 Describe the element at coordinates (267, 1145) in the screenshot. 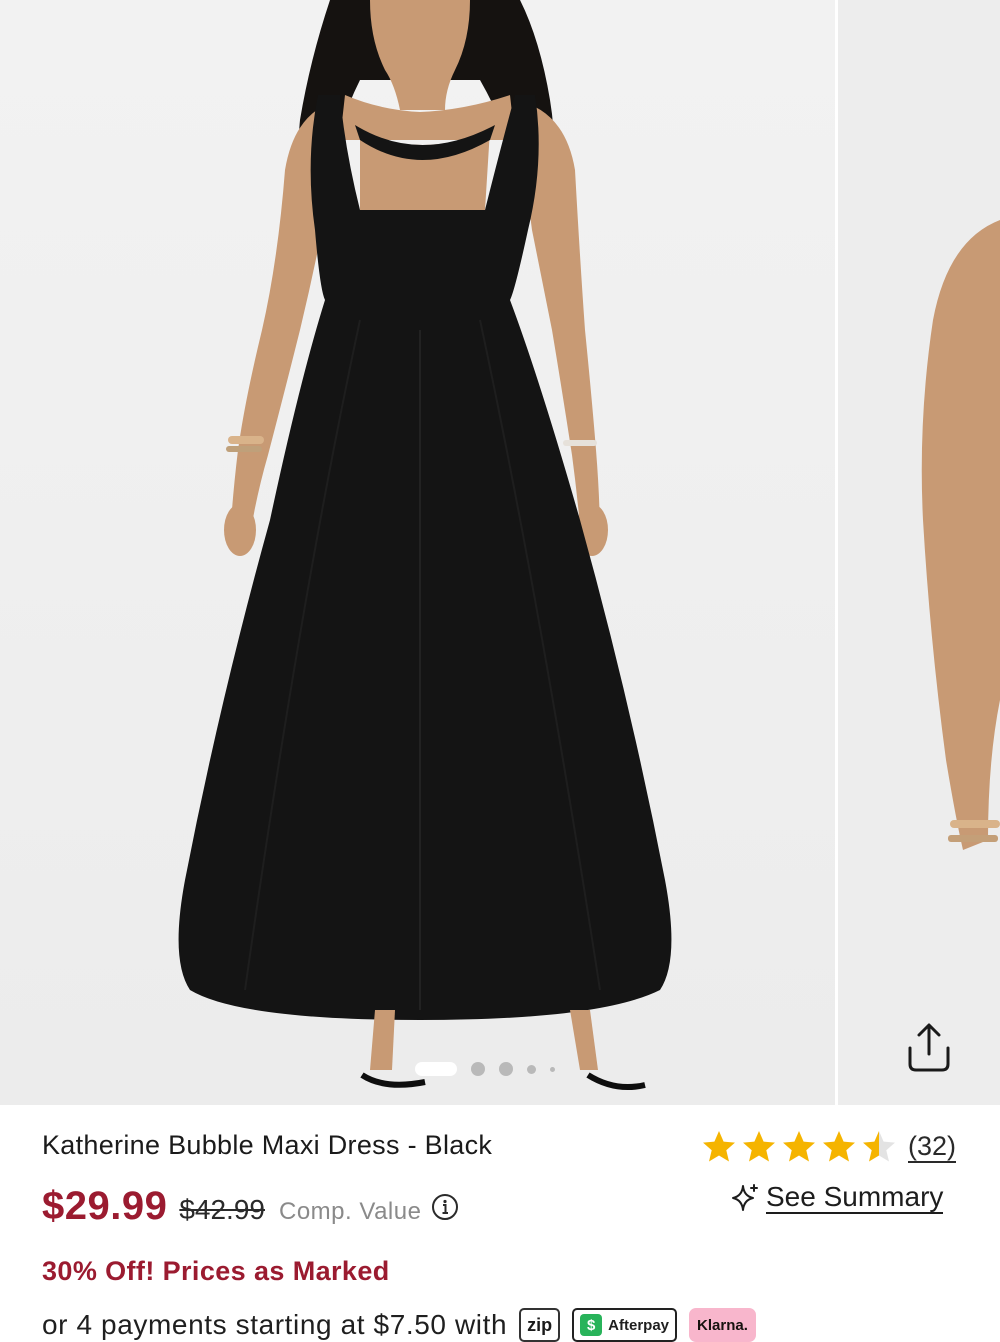

I see `product-title: Katherine Bubble Maxi Dress - Black` at that location.